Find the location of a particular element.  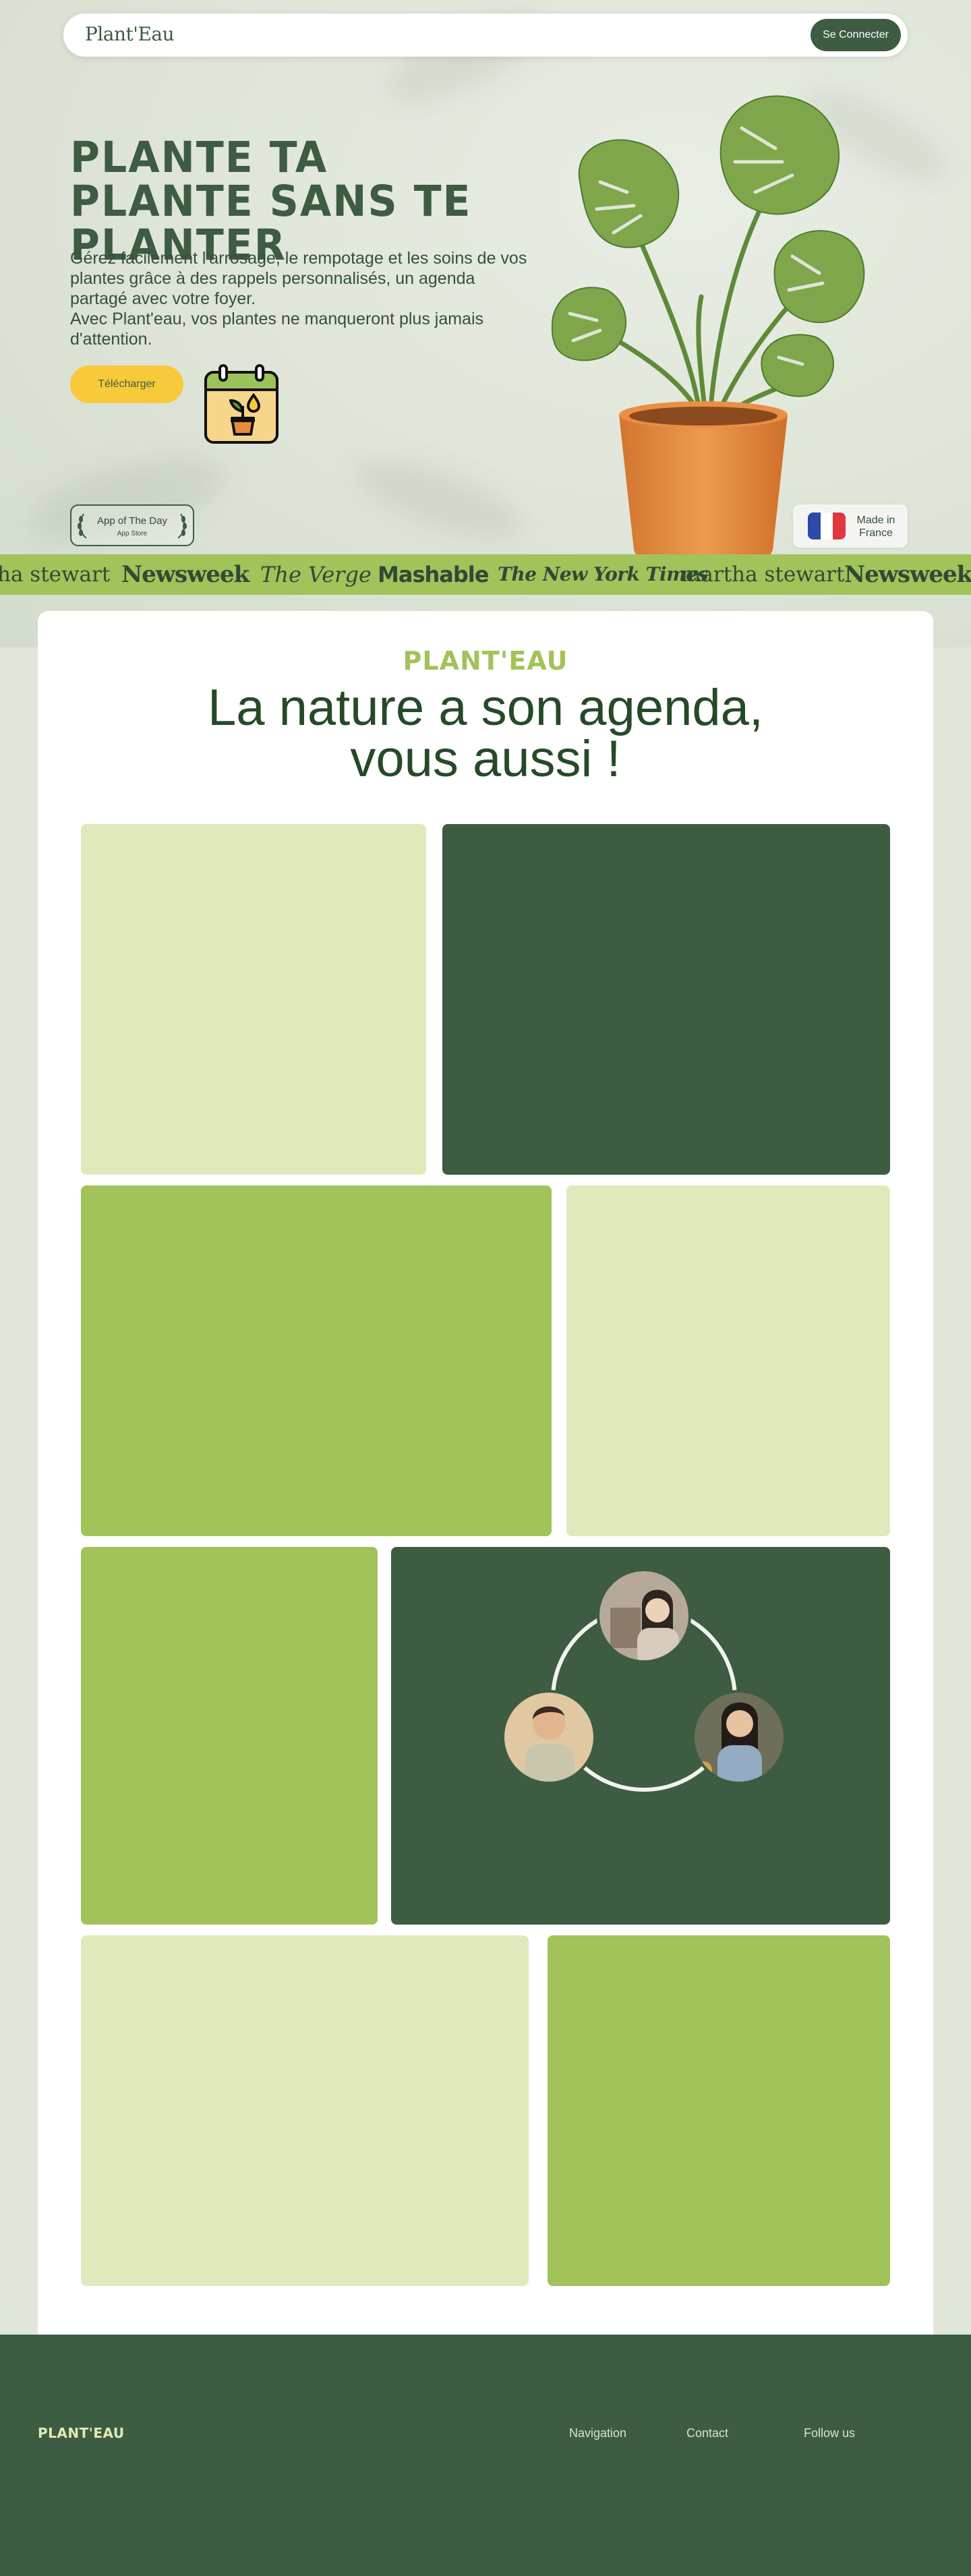

footer-link-contact: Contact is located at coordinates (707, 2433).